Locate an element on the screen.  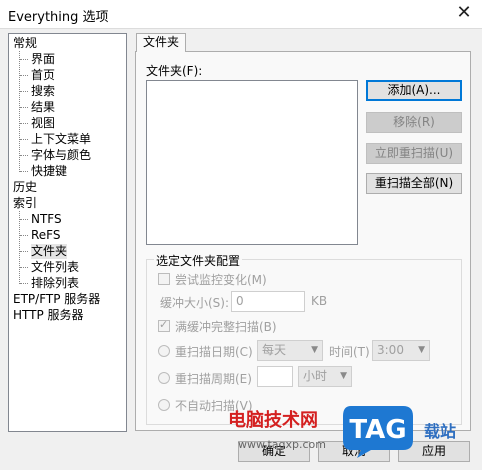
rescan-date-label: 重扫描日期(C) is located at coordinates (214, 352).